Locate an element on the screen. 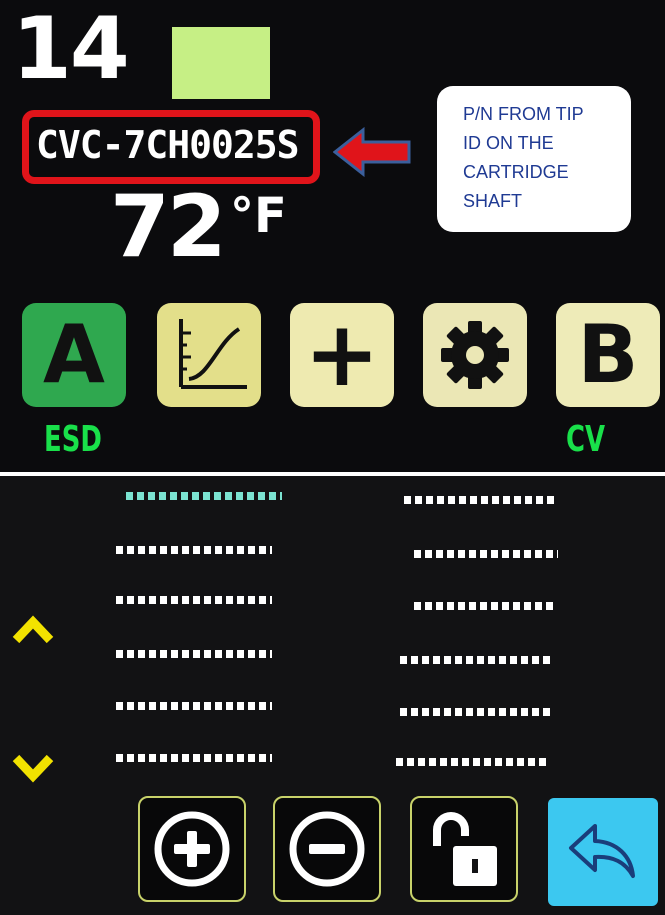  decrease-button is located at coordinates (327, 849).